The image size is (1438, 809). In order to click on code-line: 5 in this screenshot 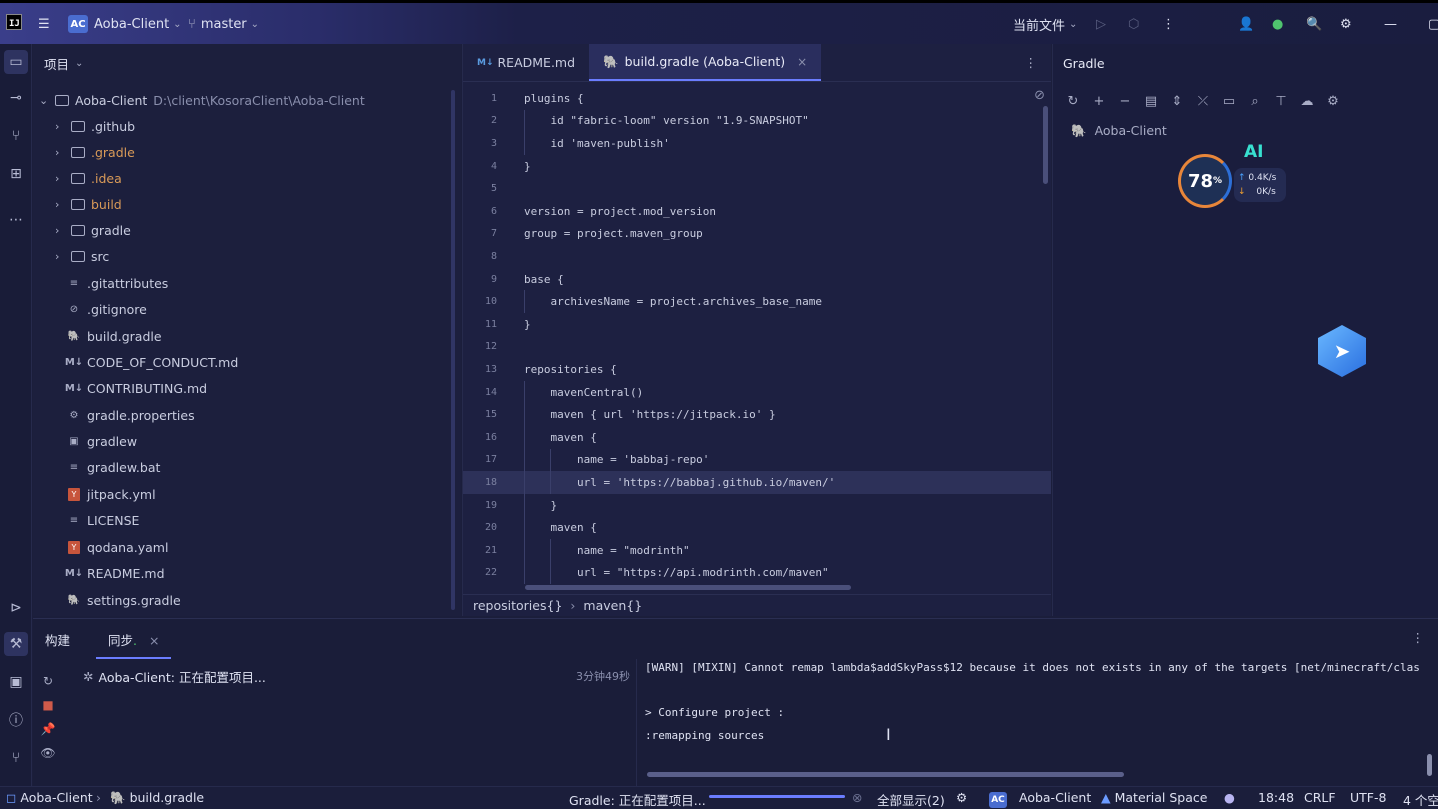, I will do `click(757, 188)`.